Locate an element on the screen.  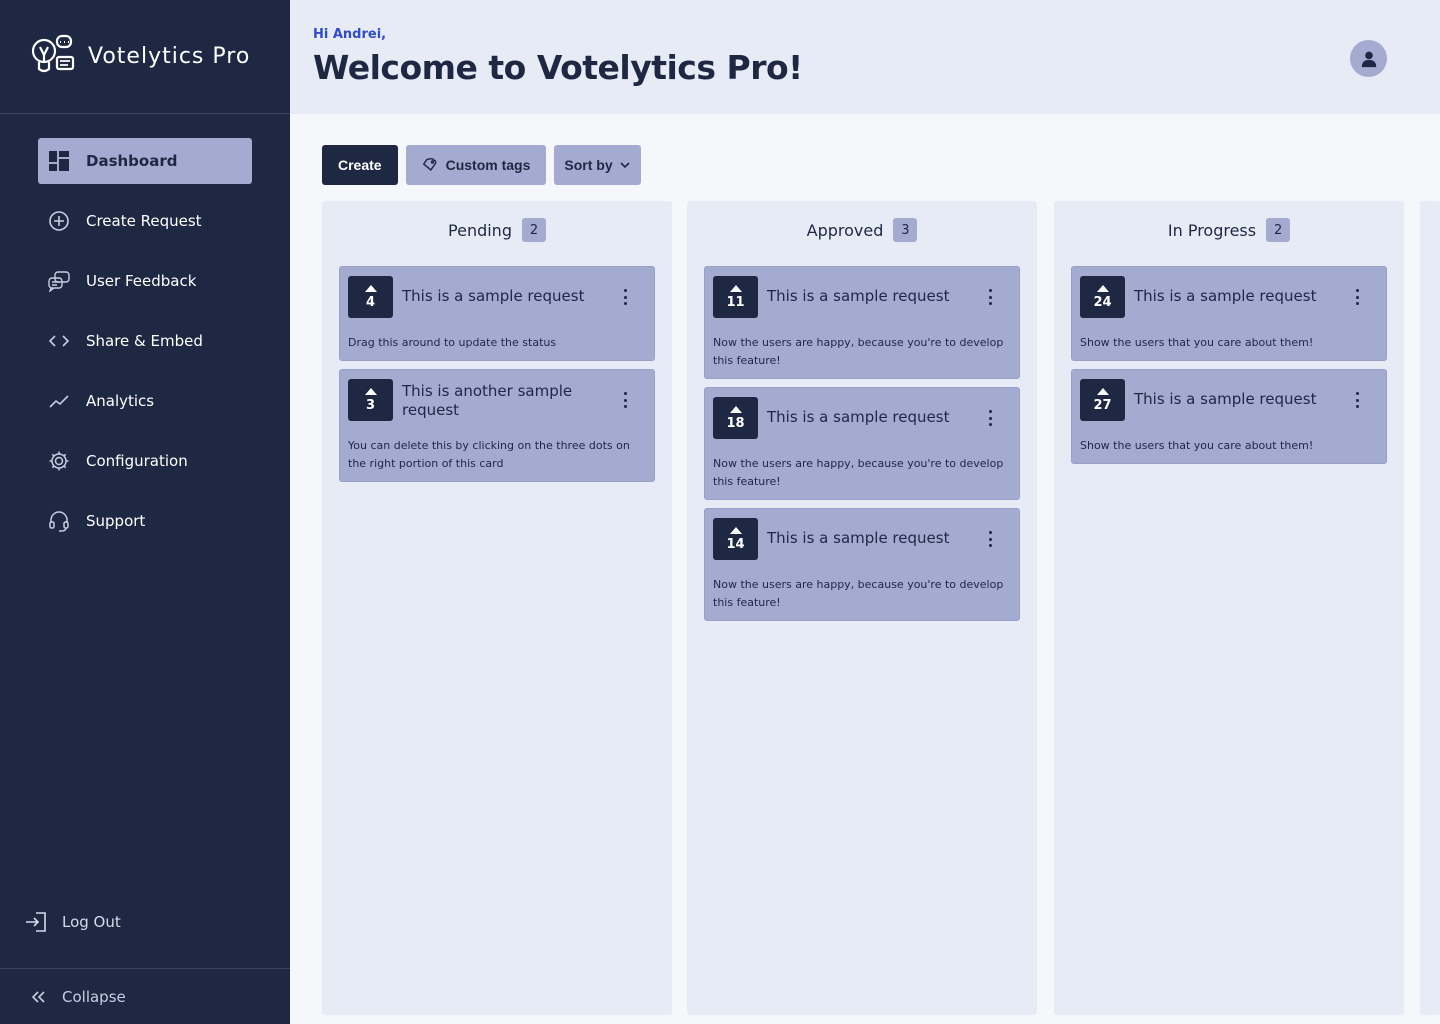
logout-button: Log Out is located at coordinates (72, 922).